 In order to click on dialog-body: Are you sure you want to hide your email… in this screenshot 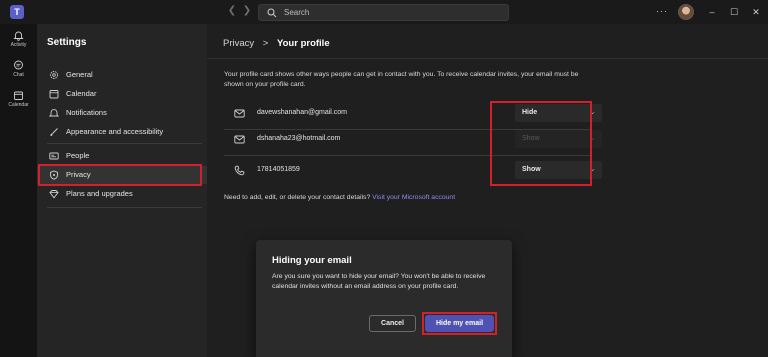, I will do `click(379, 281)`.